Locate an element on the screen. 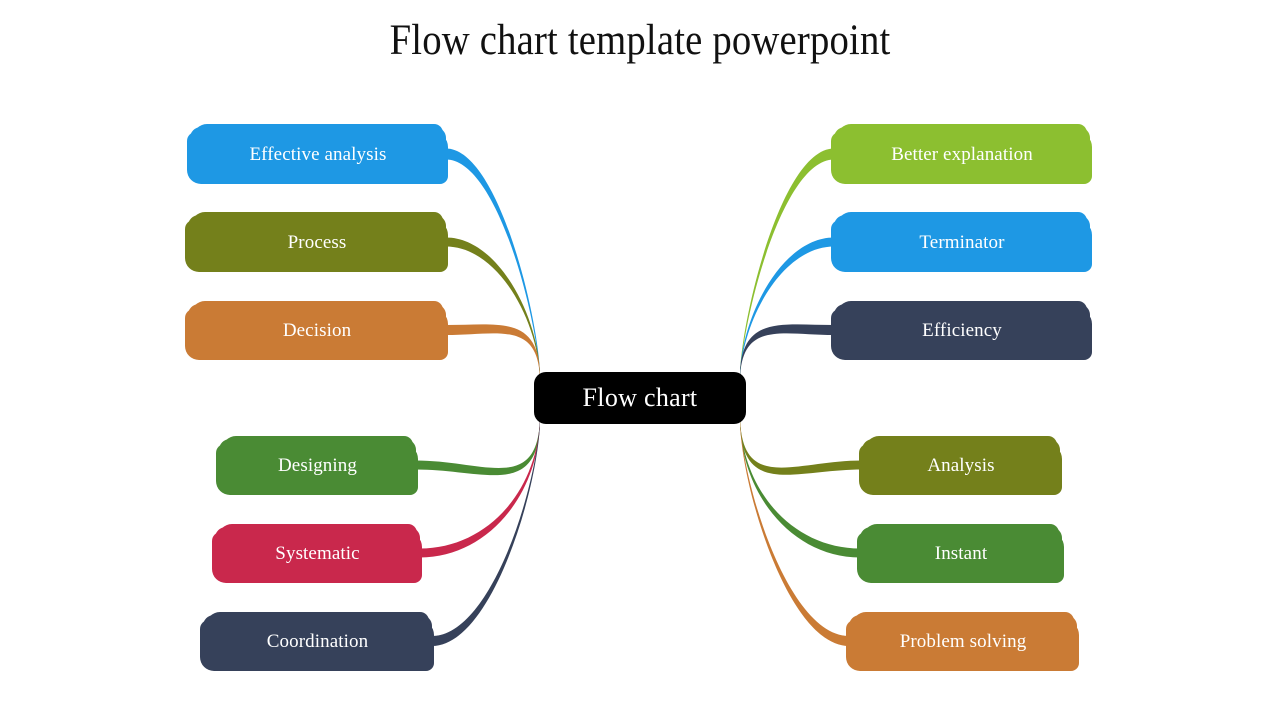 Image resolution: width=1280 pixels, height=720 pixels. node-label: Better explanation is located at coordinates (962, 154).